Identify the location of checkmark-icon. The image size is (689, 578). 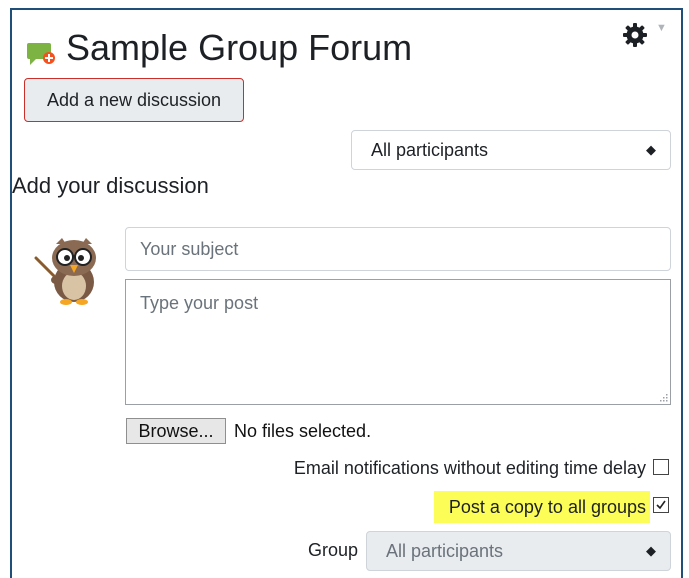
(661, 505).